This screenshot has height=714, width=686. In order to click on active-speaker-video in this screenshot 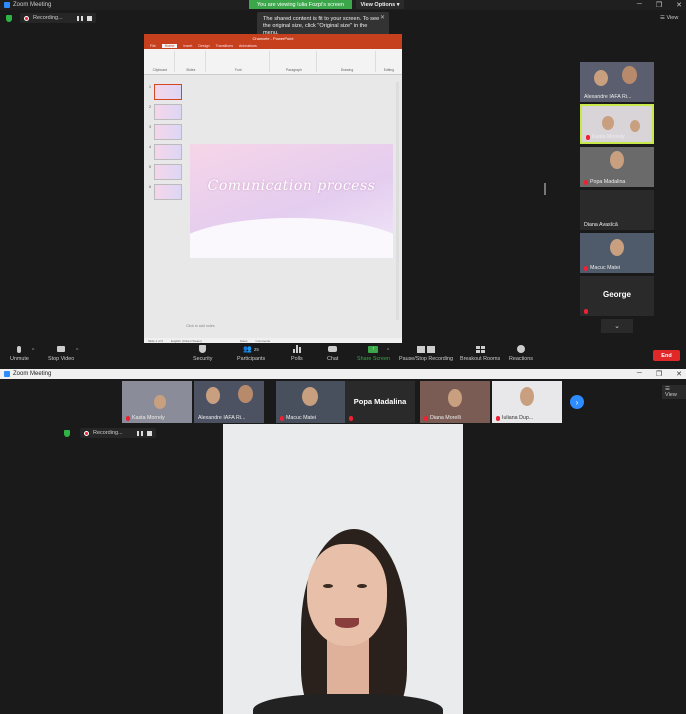, I will do `click(343, 569)`.